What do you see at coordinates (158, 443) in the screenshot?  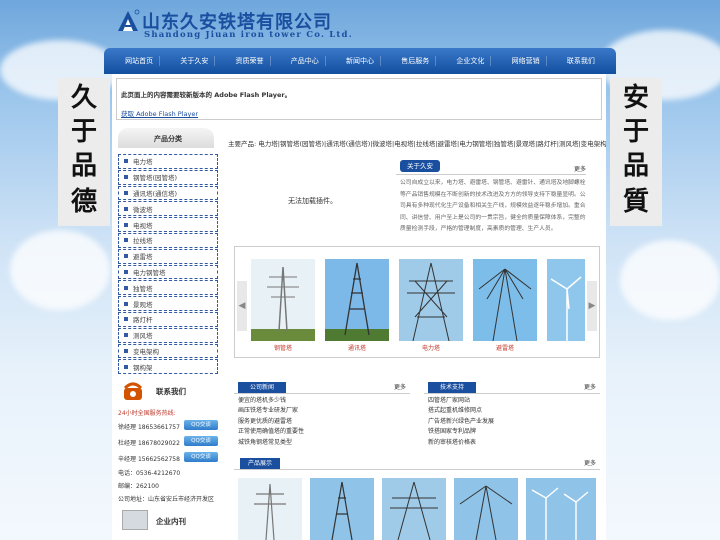 I see `contact-phone: 18678029022` at bounding box center [158, 443].